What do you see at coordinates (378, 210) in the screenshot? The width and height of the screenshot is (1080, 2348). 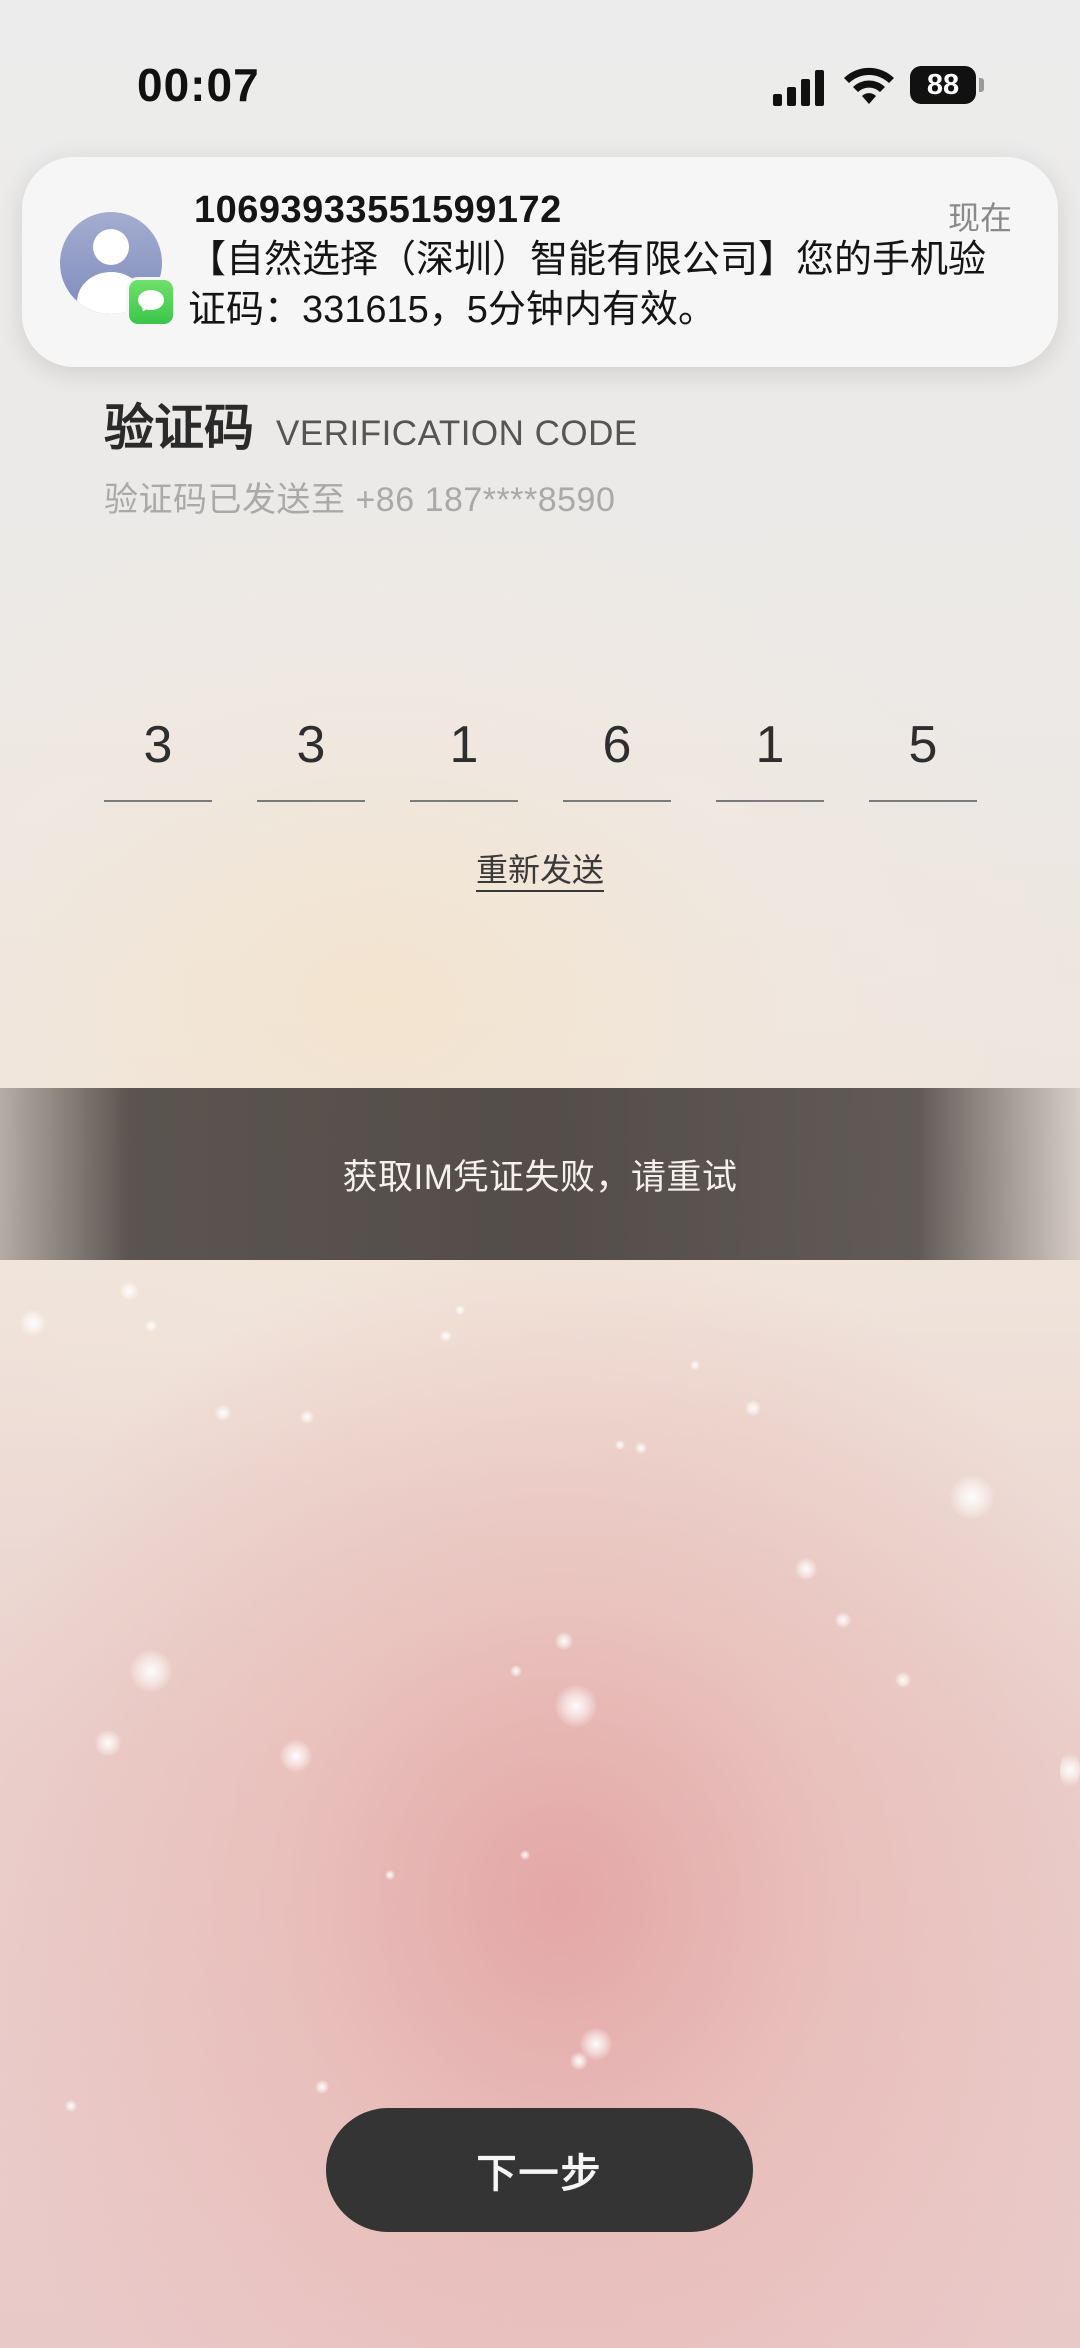 I see `notification-sender: 10693933551599172` at bounding box center [378, 210].